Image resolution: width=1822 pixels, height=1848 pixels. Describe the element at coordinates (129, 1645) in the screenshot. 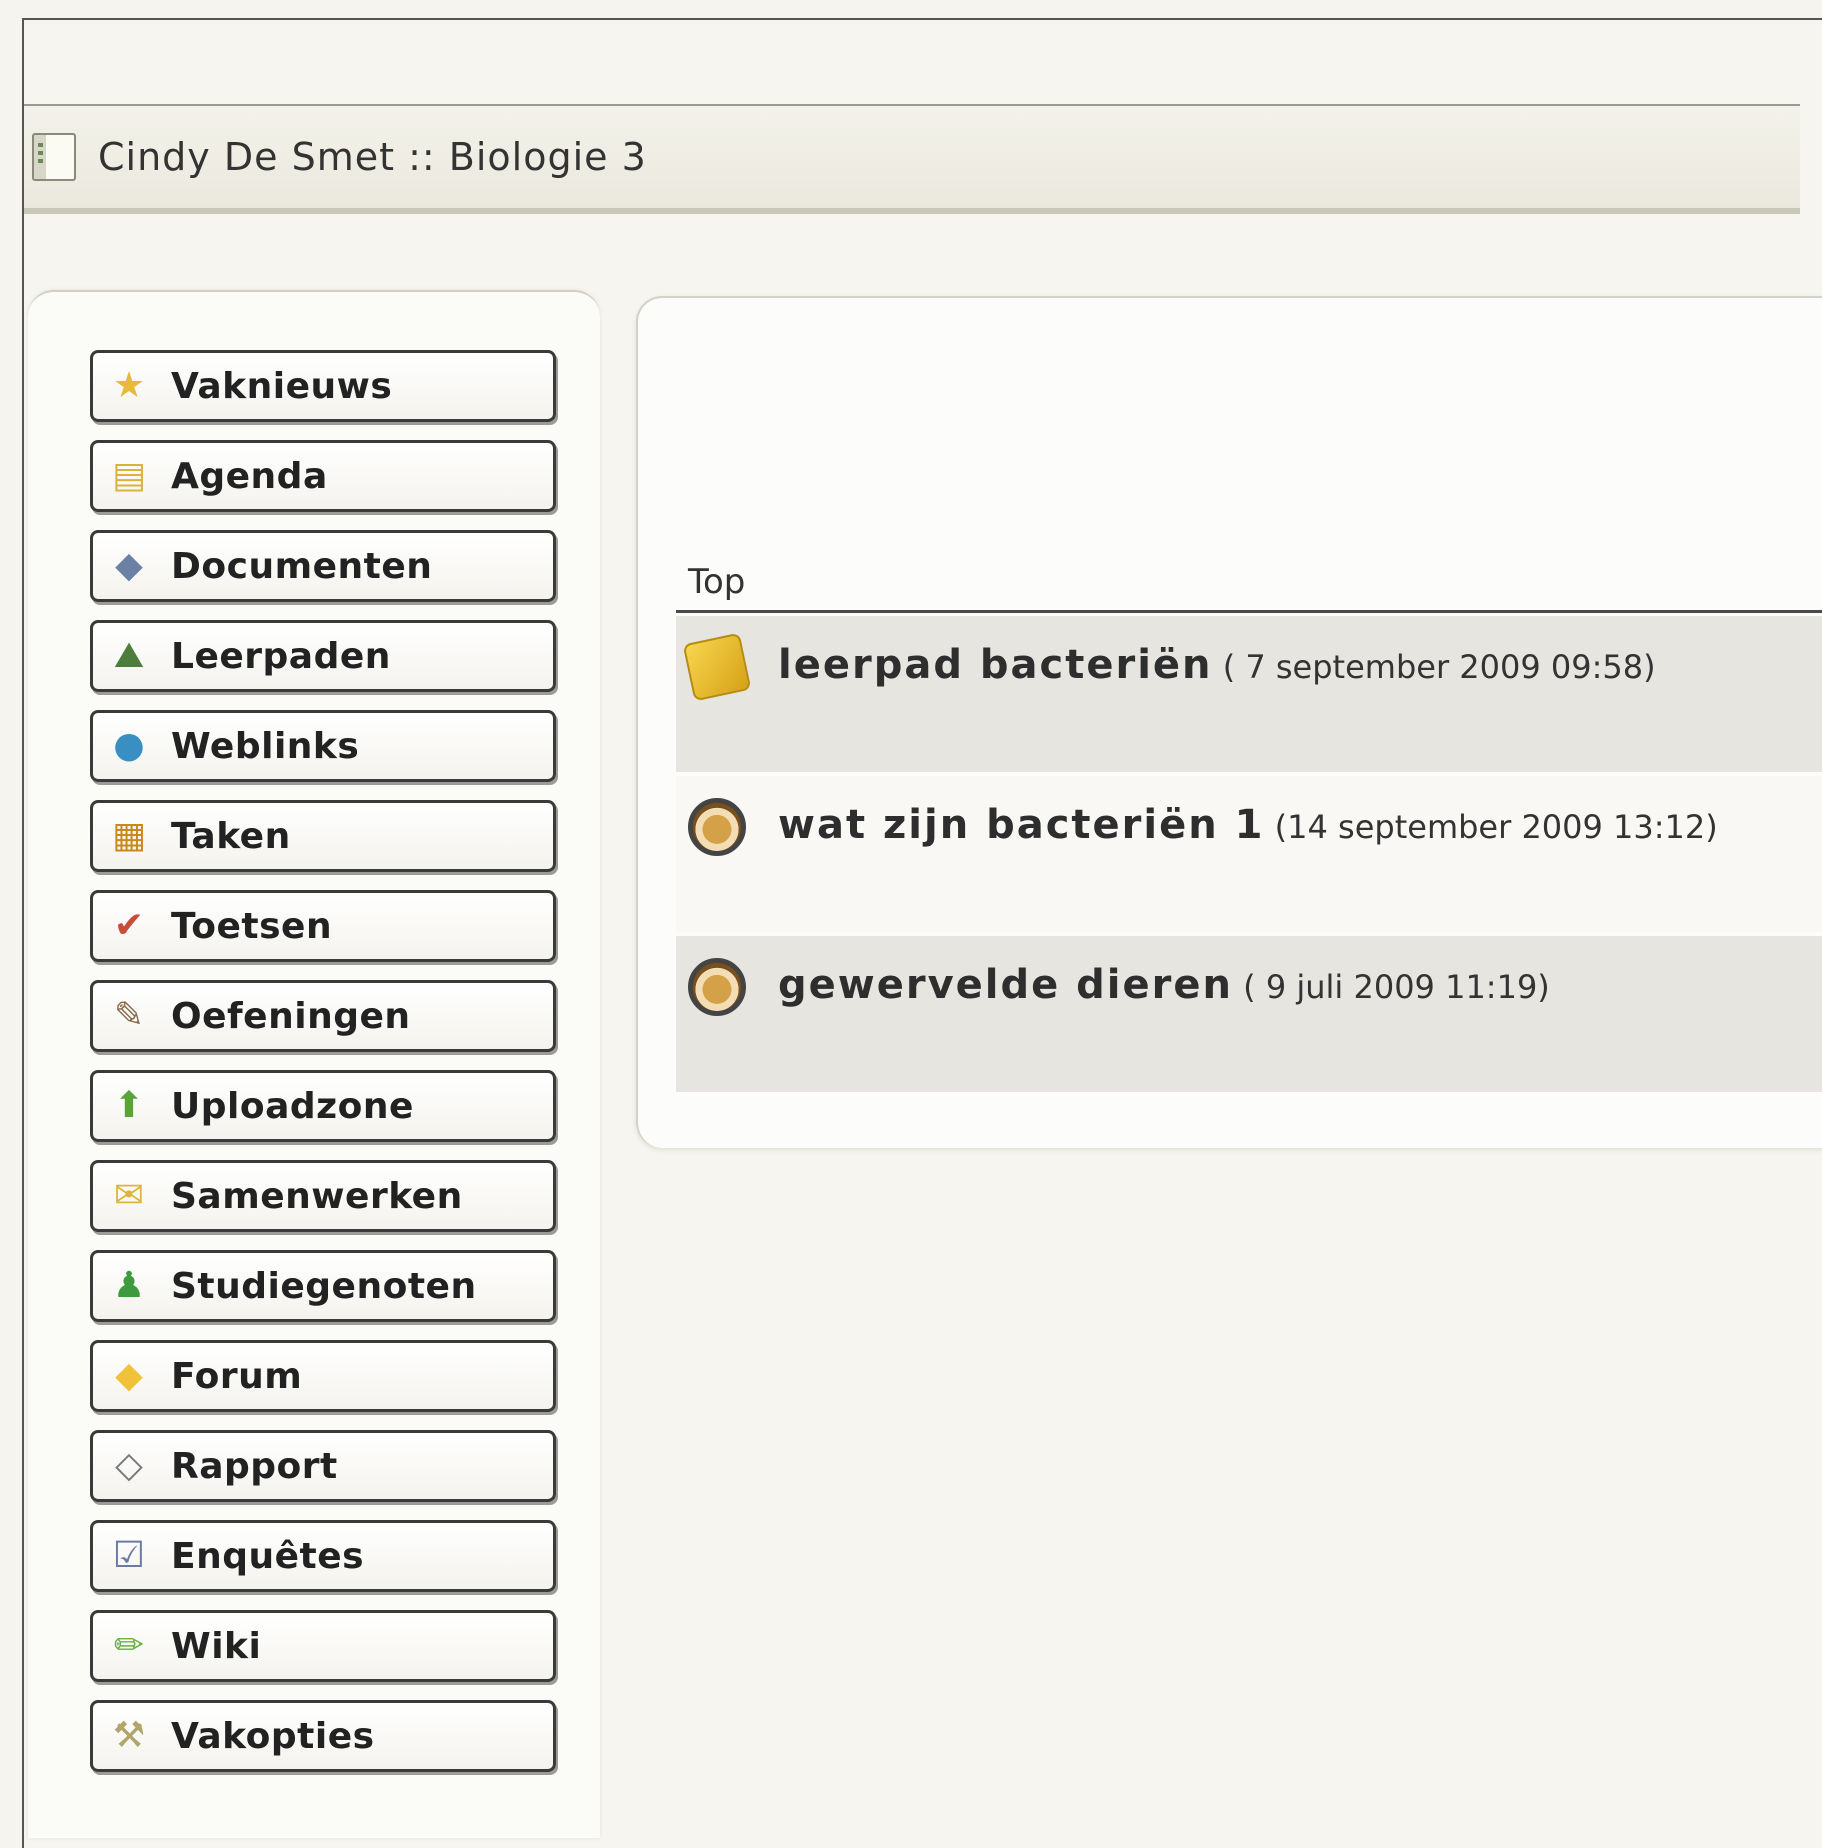

I see `pencil-icon: ✏` at that location.